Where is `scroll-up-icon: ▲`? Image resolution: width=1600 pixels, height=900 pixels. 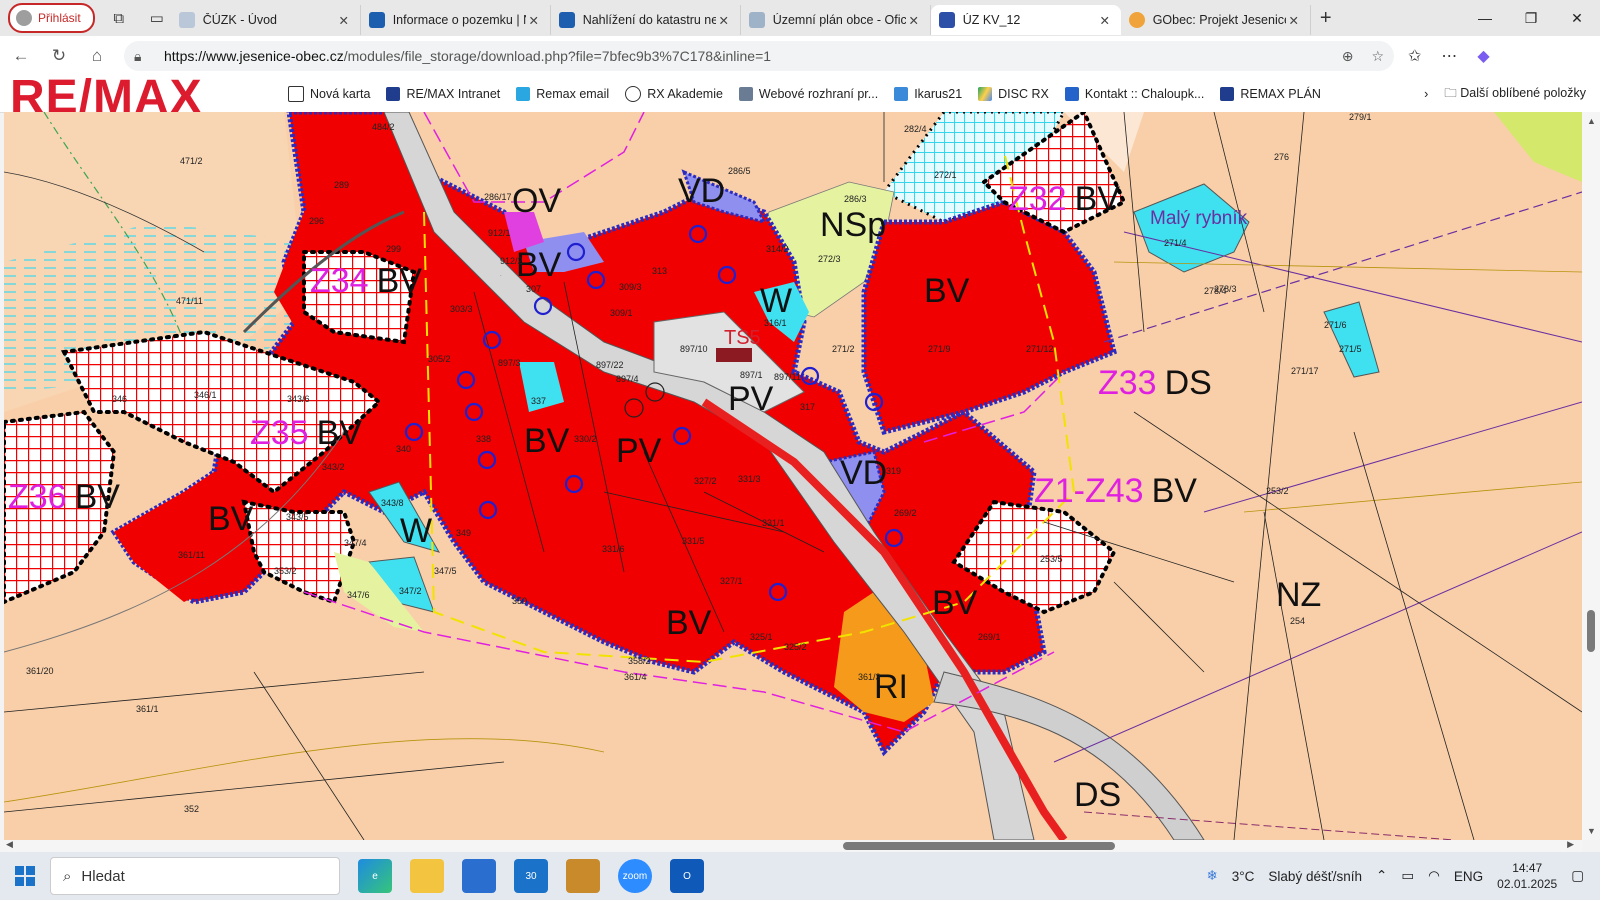
scroll-up-icon: ▲ is located at coordinates (1591, 121).